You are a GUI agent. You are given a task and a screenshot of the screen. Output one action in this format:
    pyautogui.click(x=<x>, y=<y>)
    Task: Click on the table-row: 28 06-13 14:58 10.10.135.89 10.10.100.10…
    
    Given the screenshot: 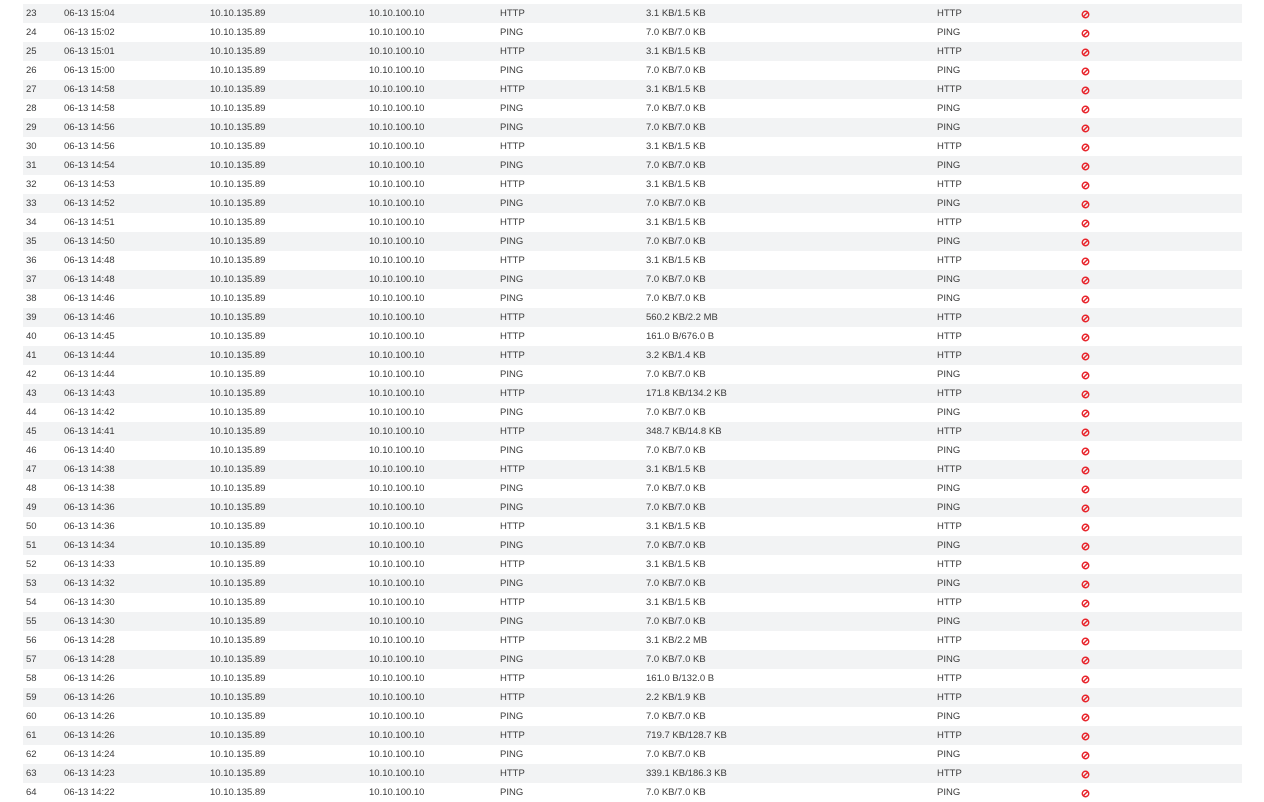 What is the action you would take?
    pyautogui.click(x=632, y=108)
    